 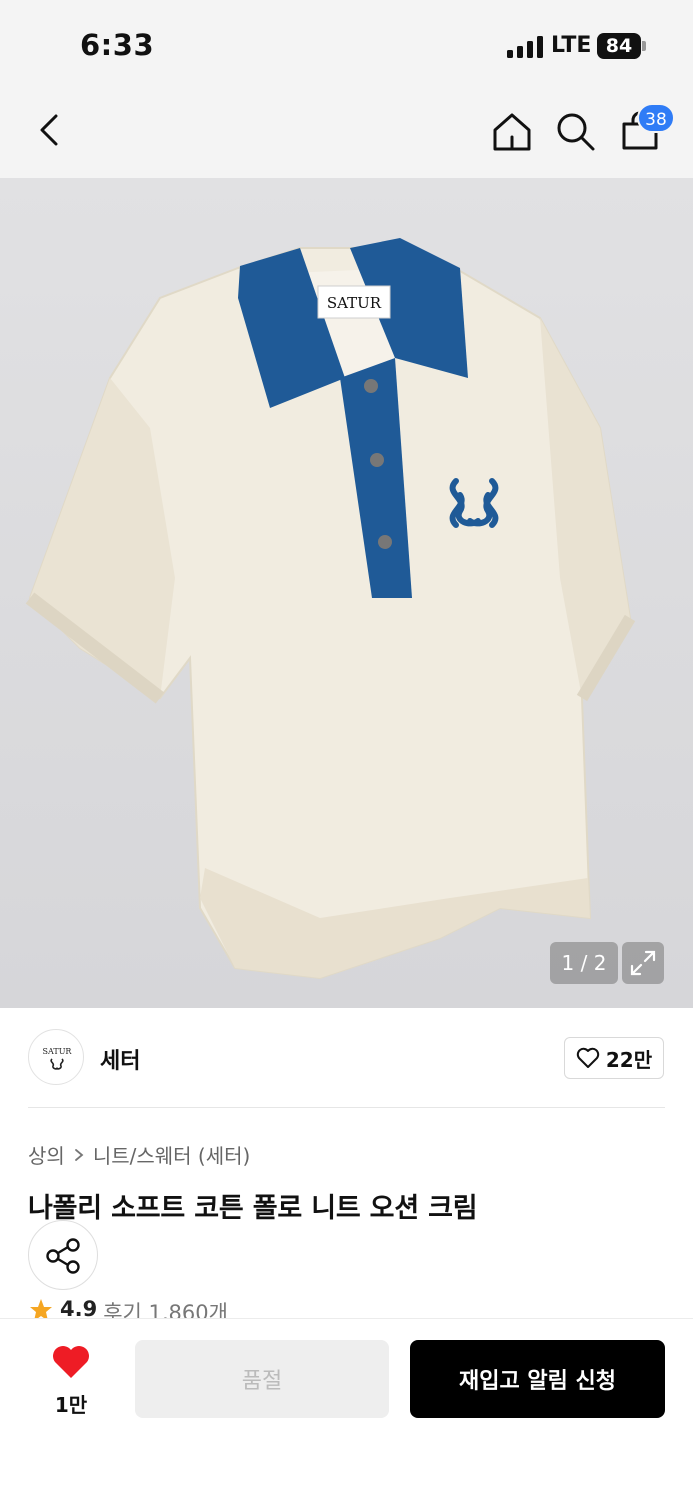 I want to click on network-type: LTE, so click(x=571, y=45).